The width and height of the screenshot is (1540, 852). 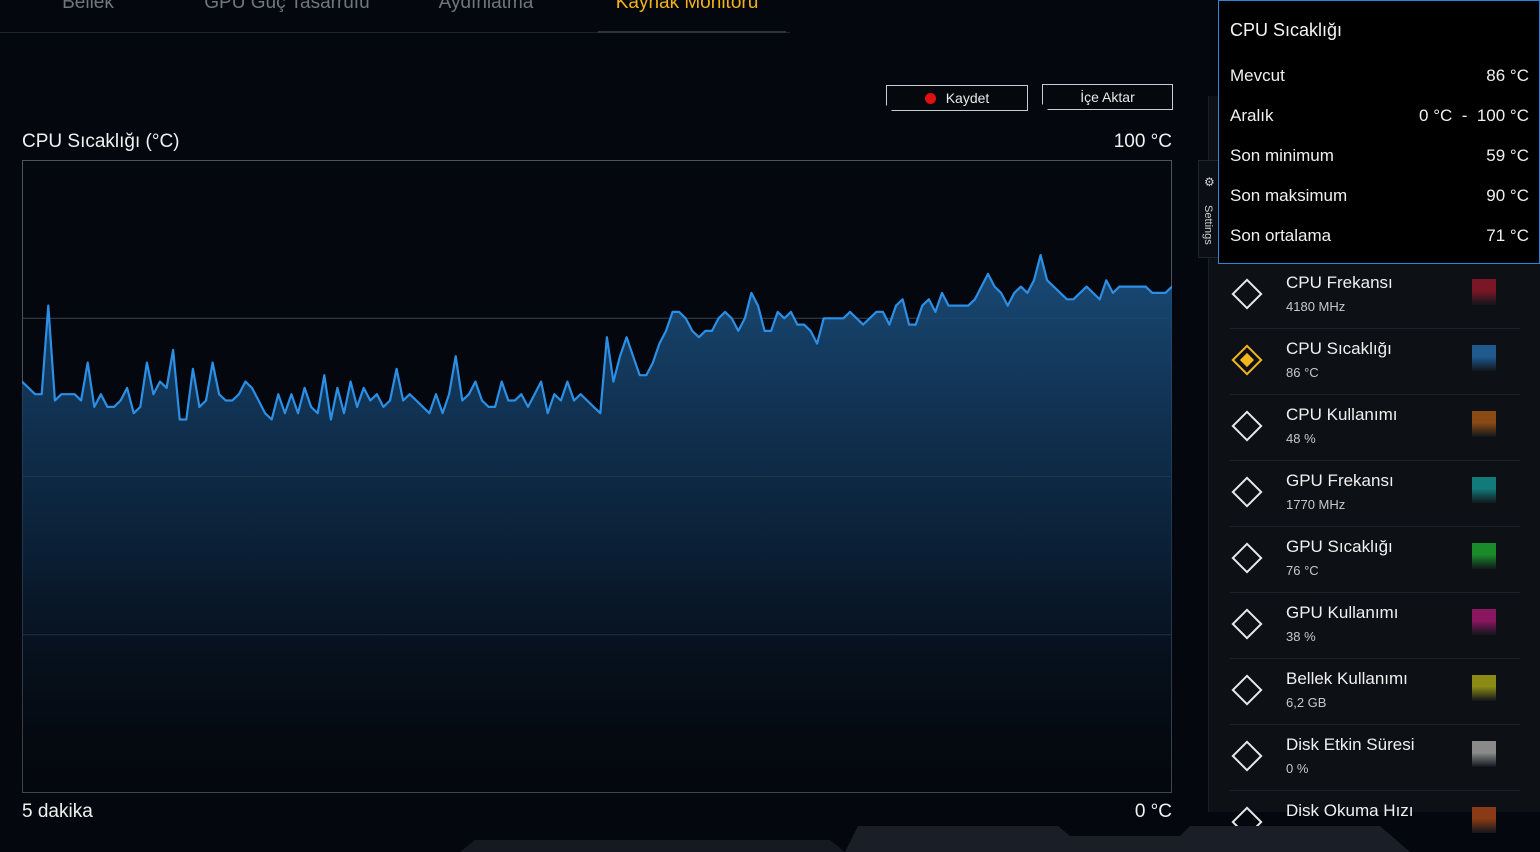 What do you see at coordinates (1375, 559) in the screenshot?
I see `sensor-item: GPU Sıcaklığı 76 °C` at bounding box center [1375, 559].